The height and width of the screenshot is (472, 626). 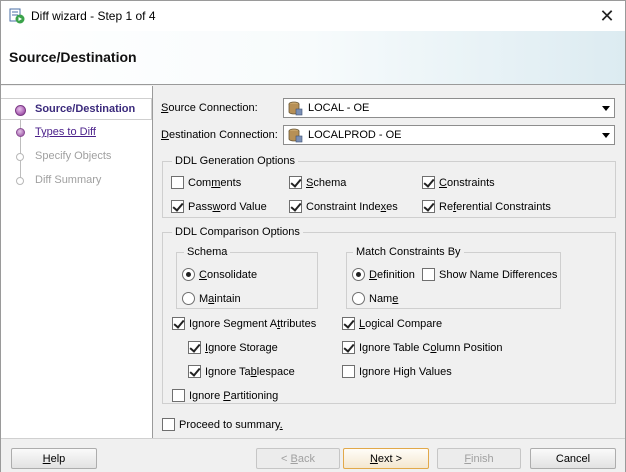 I want to click on active-step-icon, so click(x=20, y=110).